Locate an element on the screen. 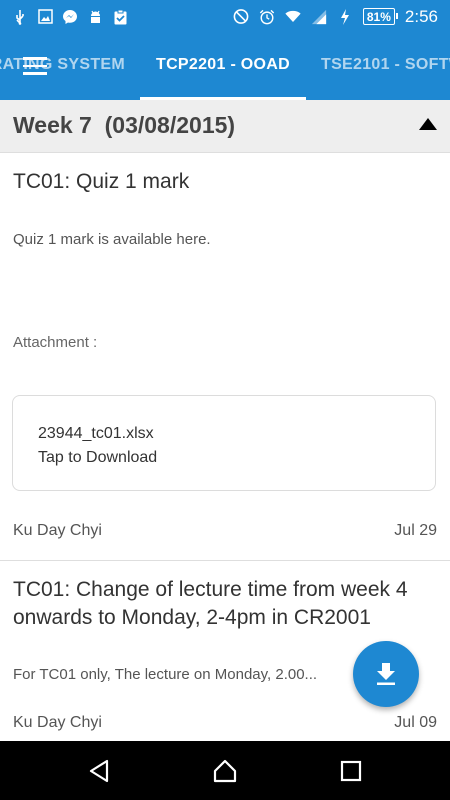 The width and height of the screenshot is (450, 800). tap-to-download: Tap to Download is located at coordinates (97, 458).